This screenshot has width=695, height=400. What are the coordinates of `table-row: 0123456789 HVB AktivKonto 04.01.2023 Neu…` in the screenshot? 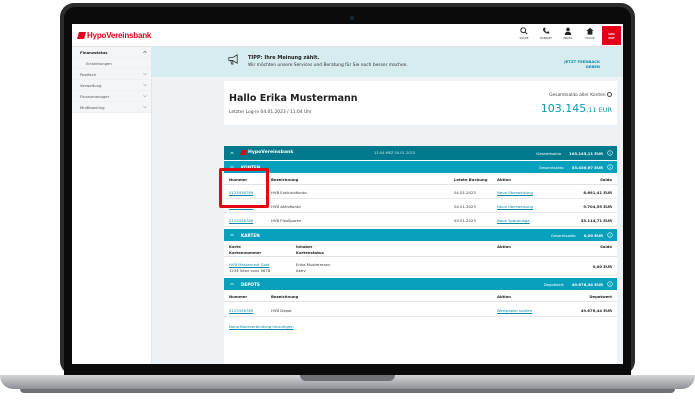 It's located at (420, 206).